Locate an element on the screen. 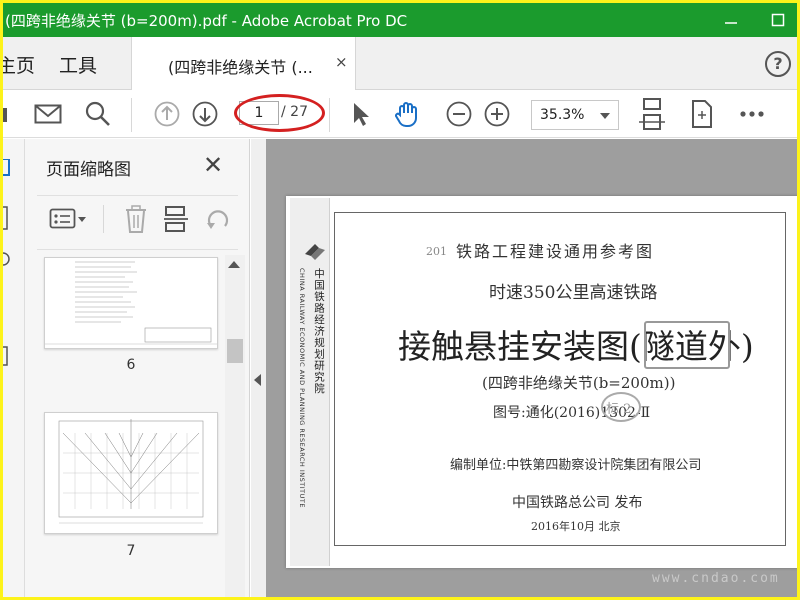 This screenshot has width=800, height=600. spine-organization: 中国铁路经济规划研究院 is located at coordinates (319, 331).